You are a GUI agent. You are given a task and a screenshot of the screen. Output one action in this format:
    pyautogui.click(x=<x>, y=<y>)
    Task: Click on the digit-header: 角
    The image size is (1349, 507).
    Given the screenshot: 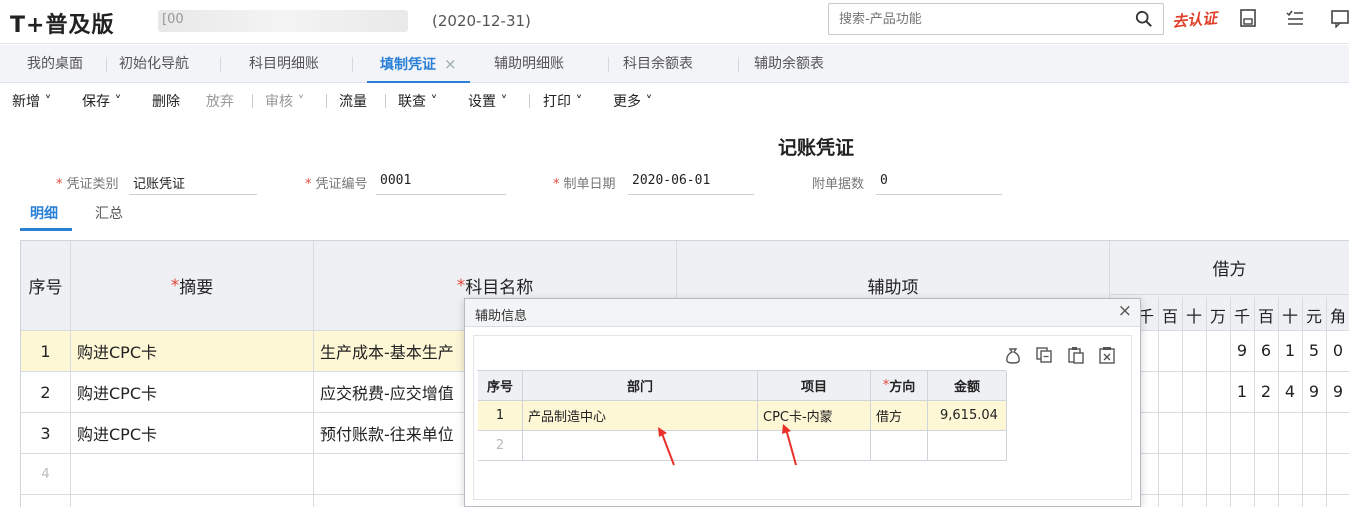 What is the action you would take?
    pyautogui.click(x=1337, y=316)
    